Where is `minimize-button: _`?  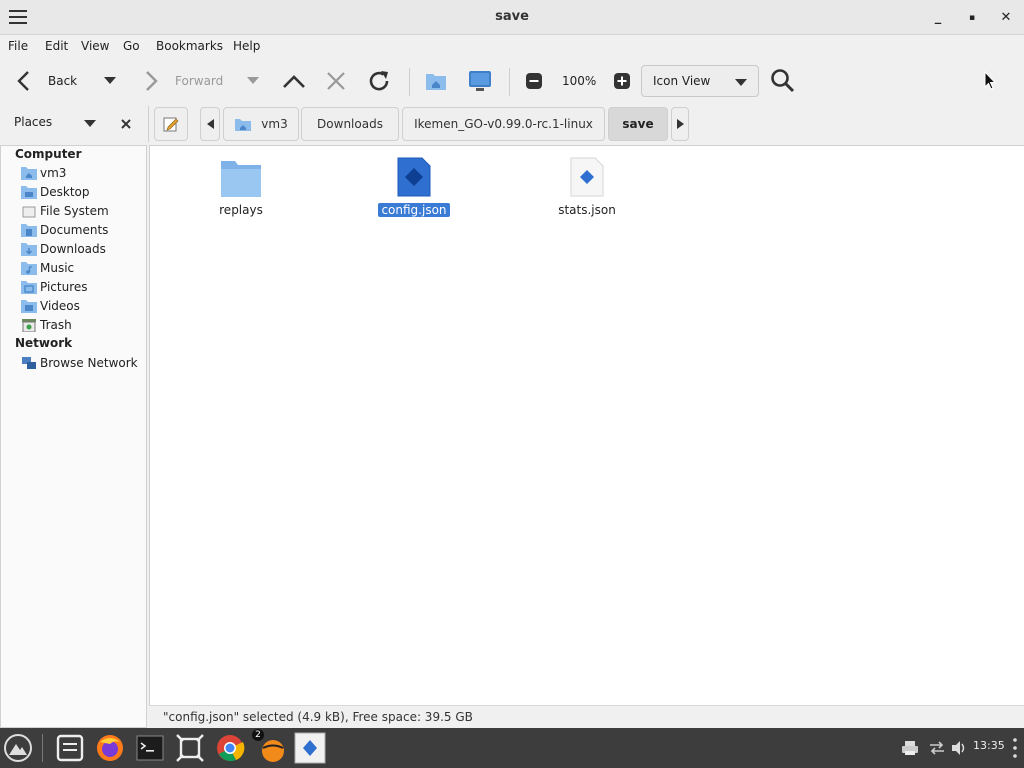
minimize-button: _ is located at coordinates (938, 18).